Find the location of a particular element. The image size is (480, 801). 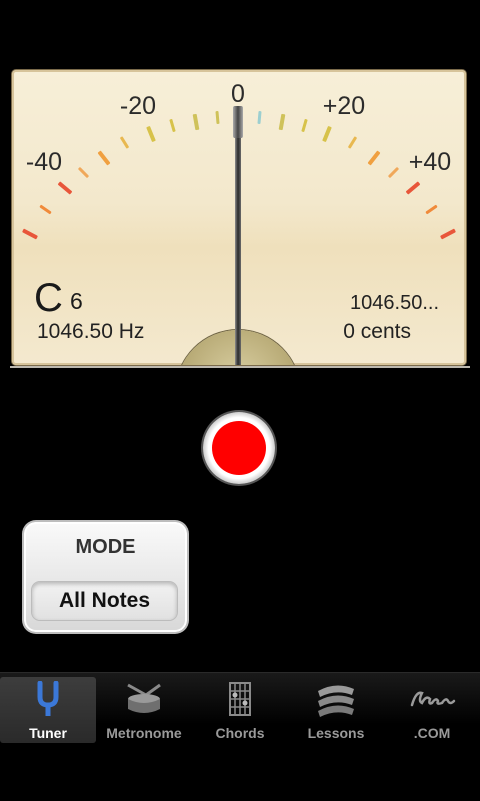

scale-label-plus40: +40 is located at coordinates (430, 162).